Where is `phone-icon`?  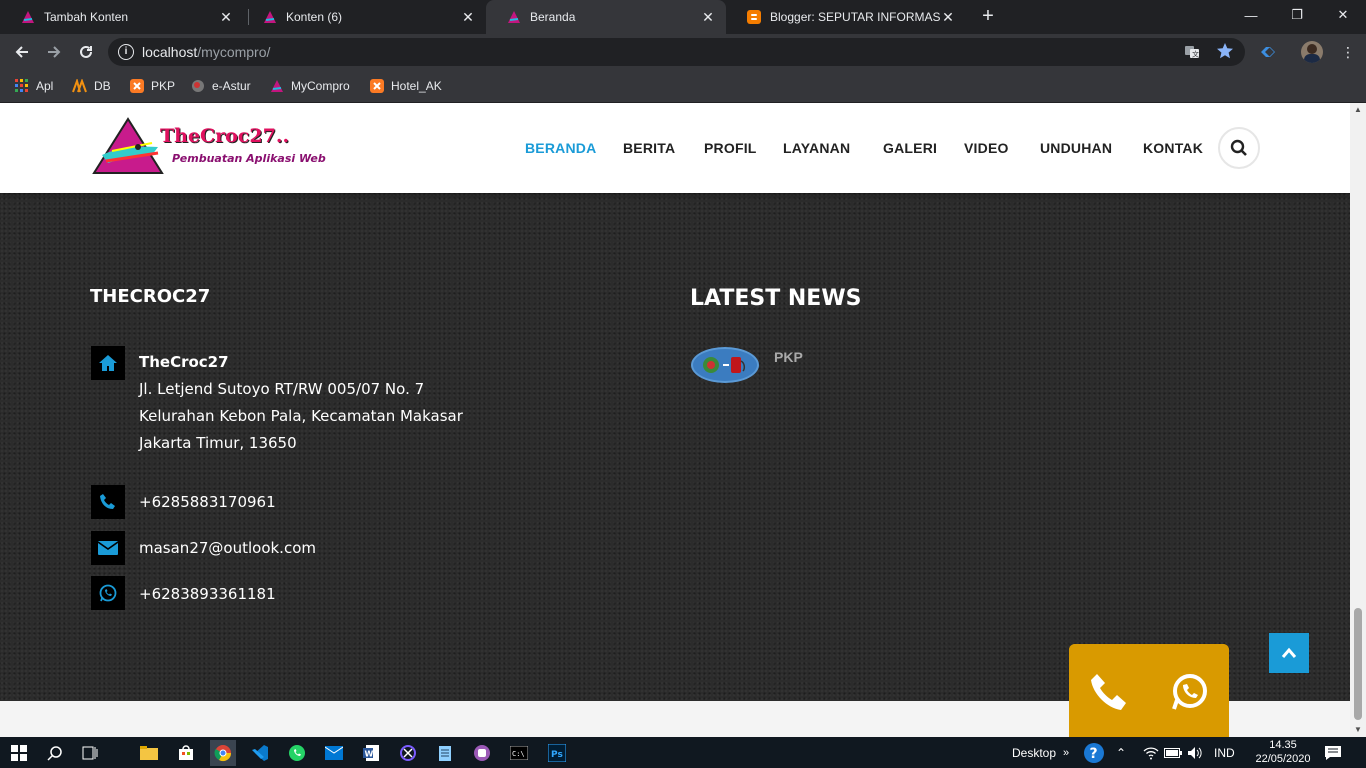
phone-icon is located at coordinates (108, 502).